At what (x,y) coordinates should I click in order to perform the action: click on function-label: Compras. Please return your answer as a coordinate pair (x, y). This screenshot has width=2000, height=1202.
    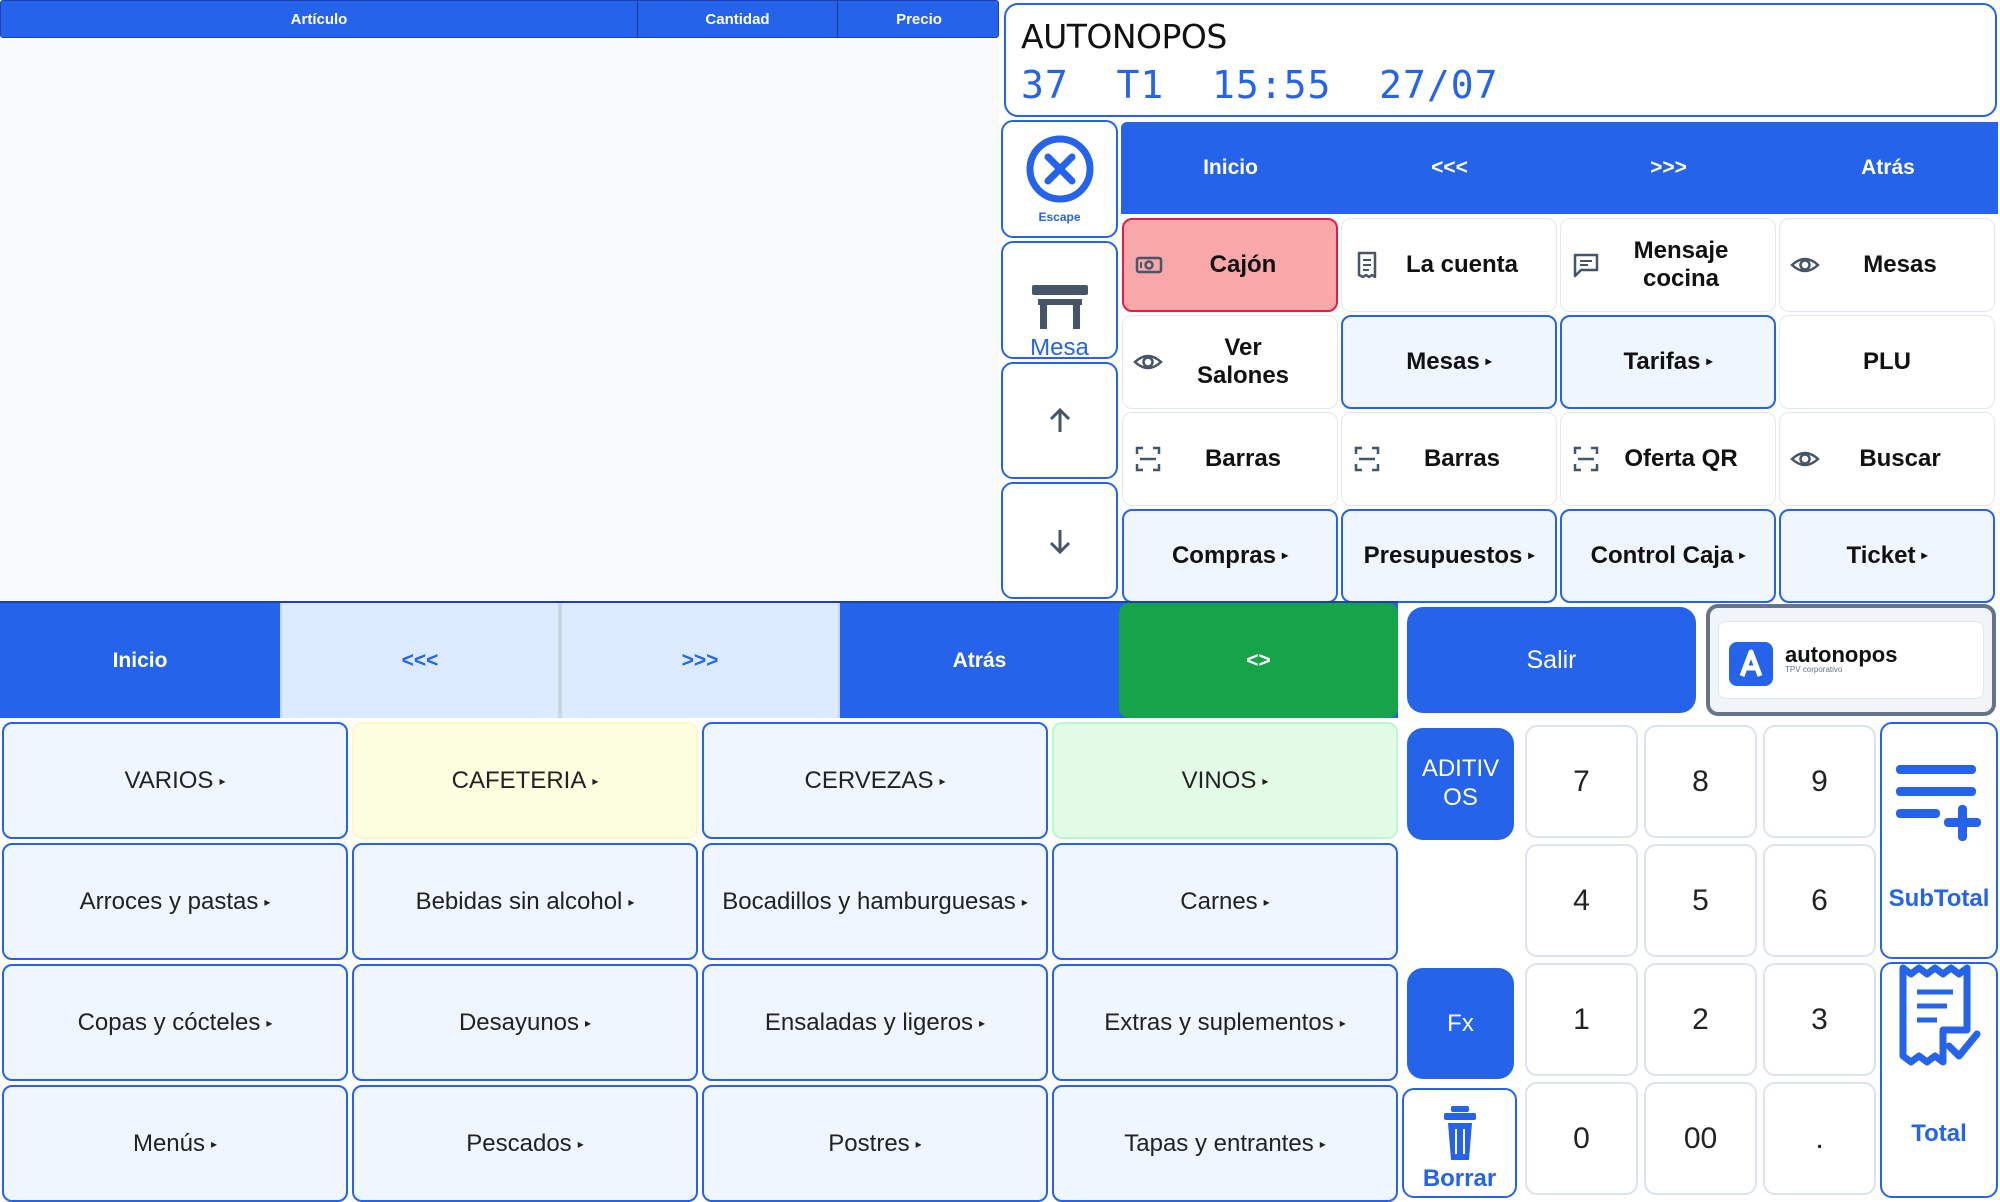
    Looking at the image, I should click on (1223, 556).